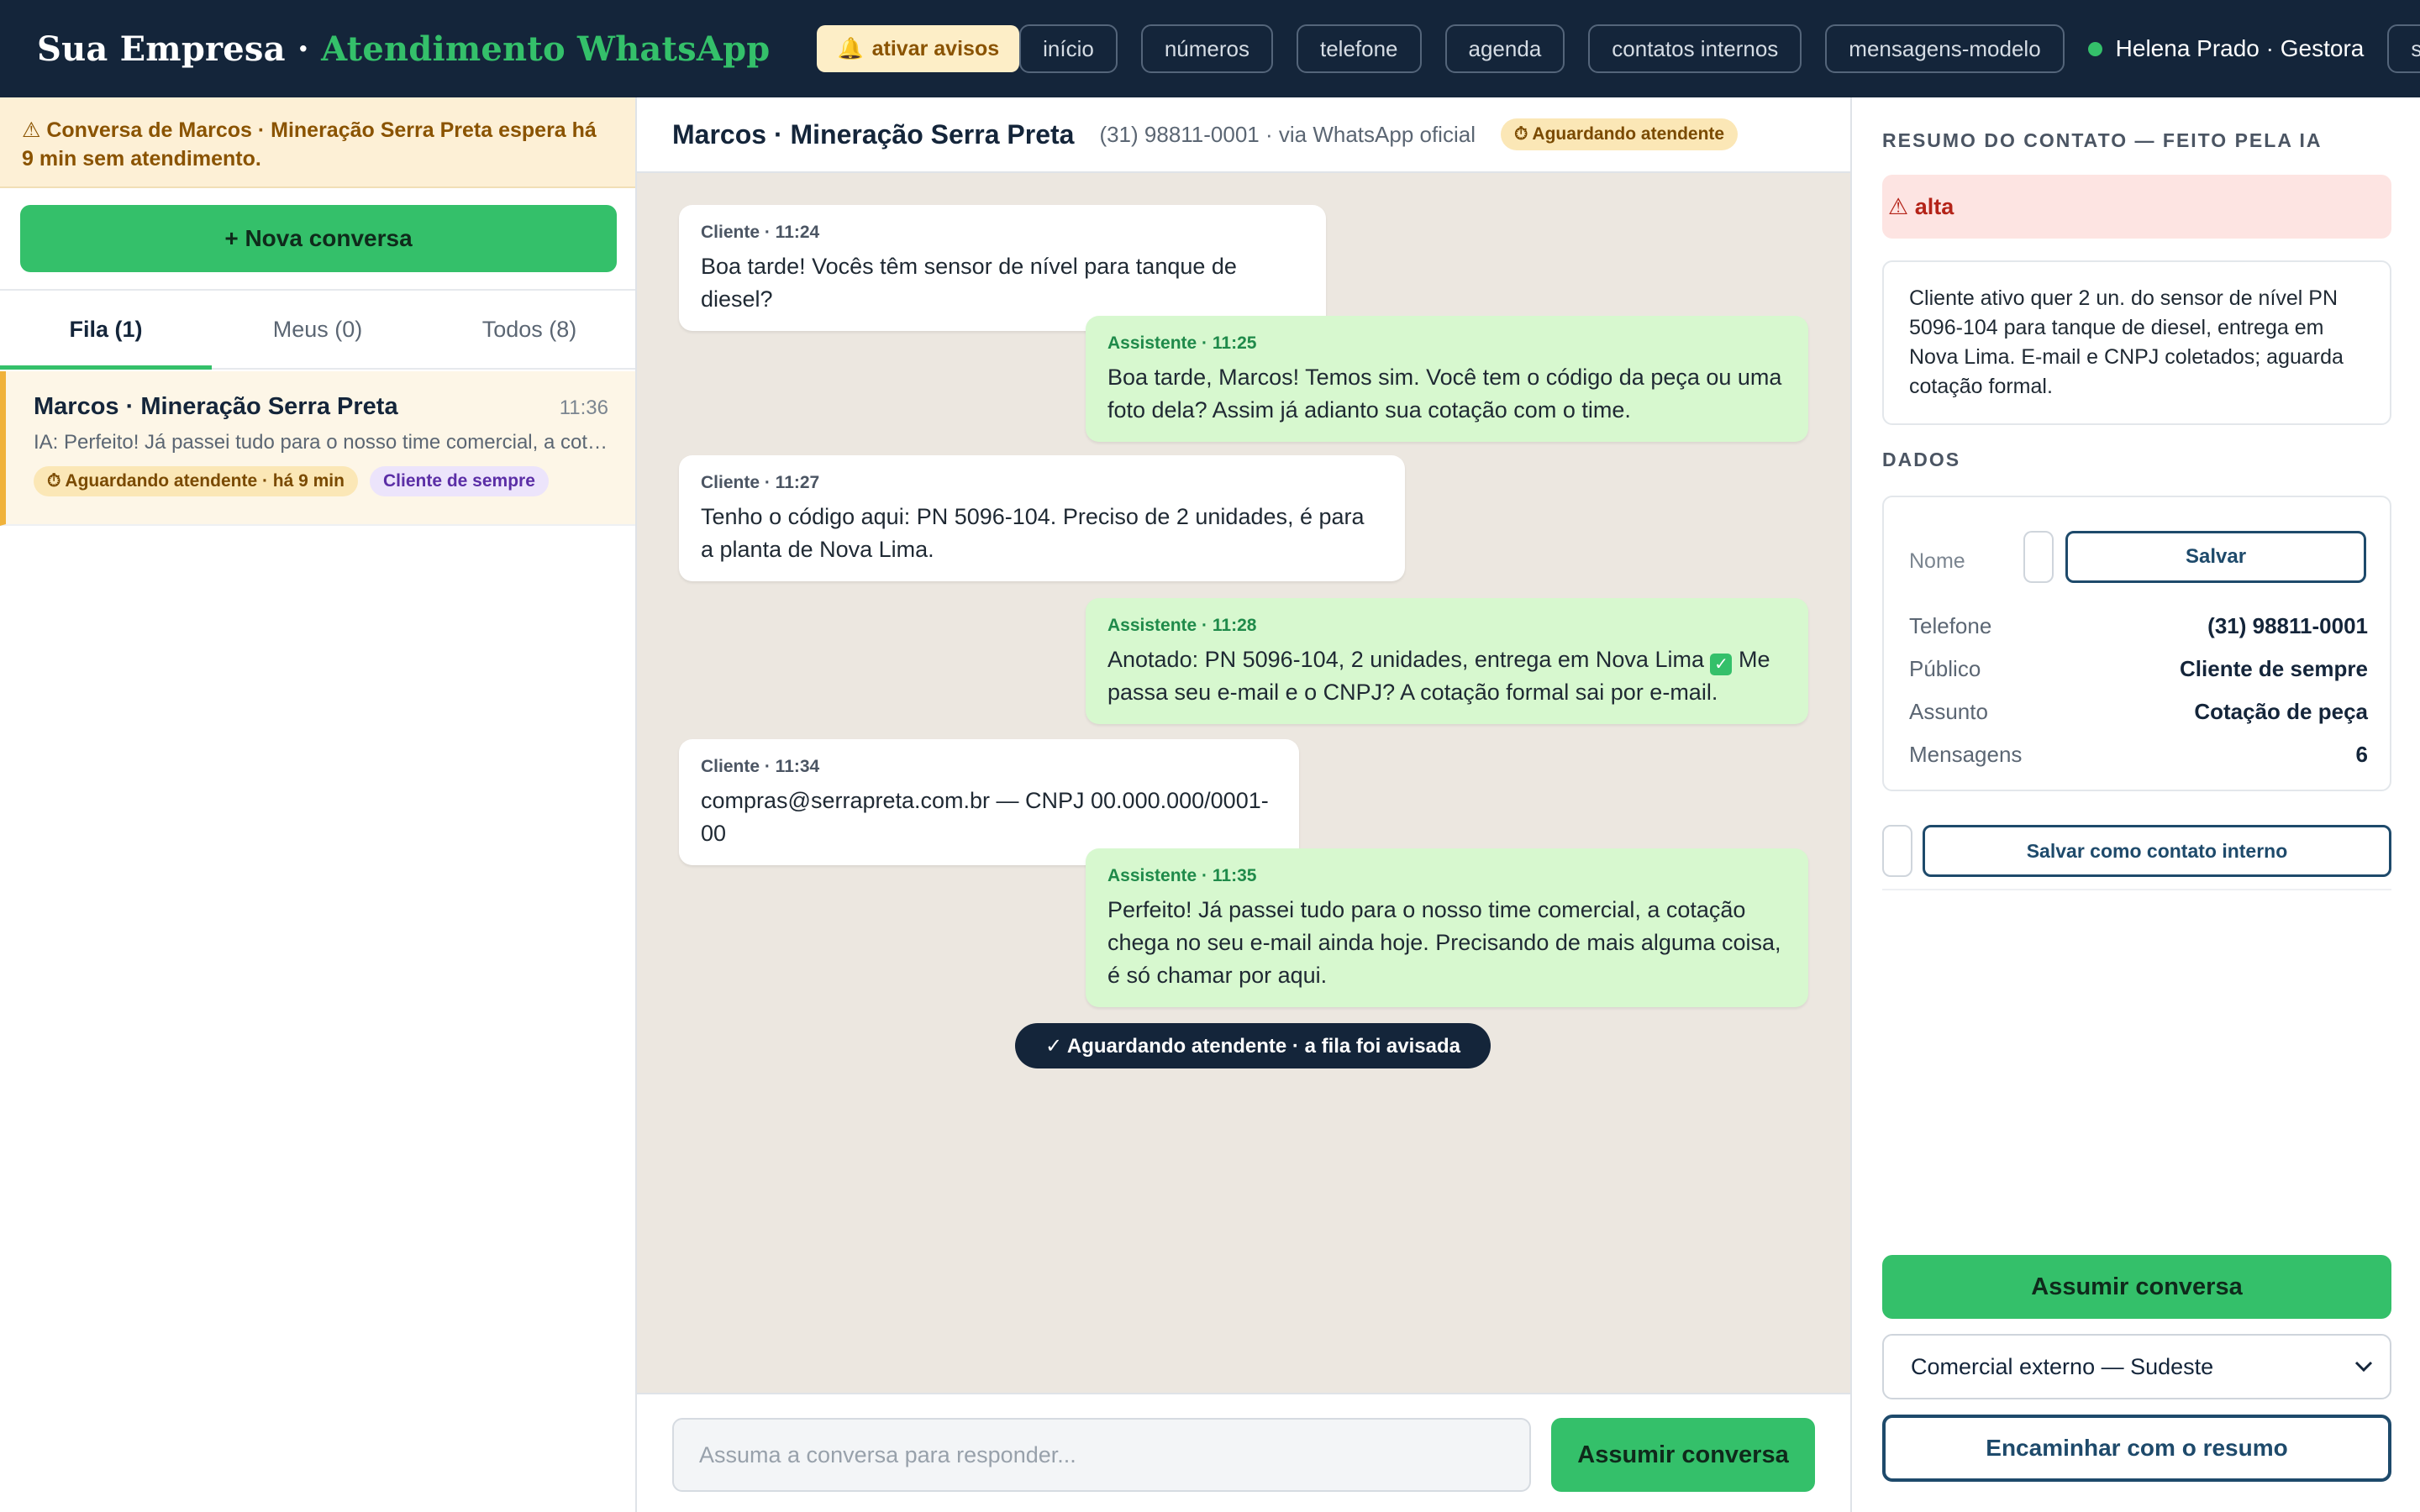  I want to click on bell-icon: 🔔, so click(850, 48).